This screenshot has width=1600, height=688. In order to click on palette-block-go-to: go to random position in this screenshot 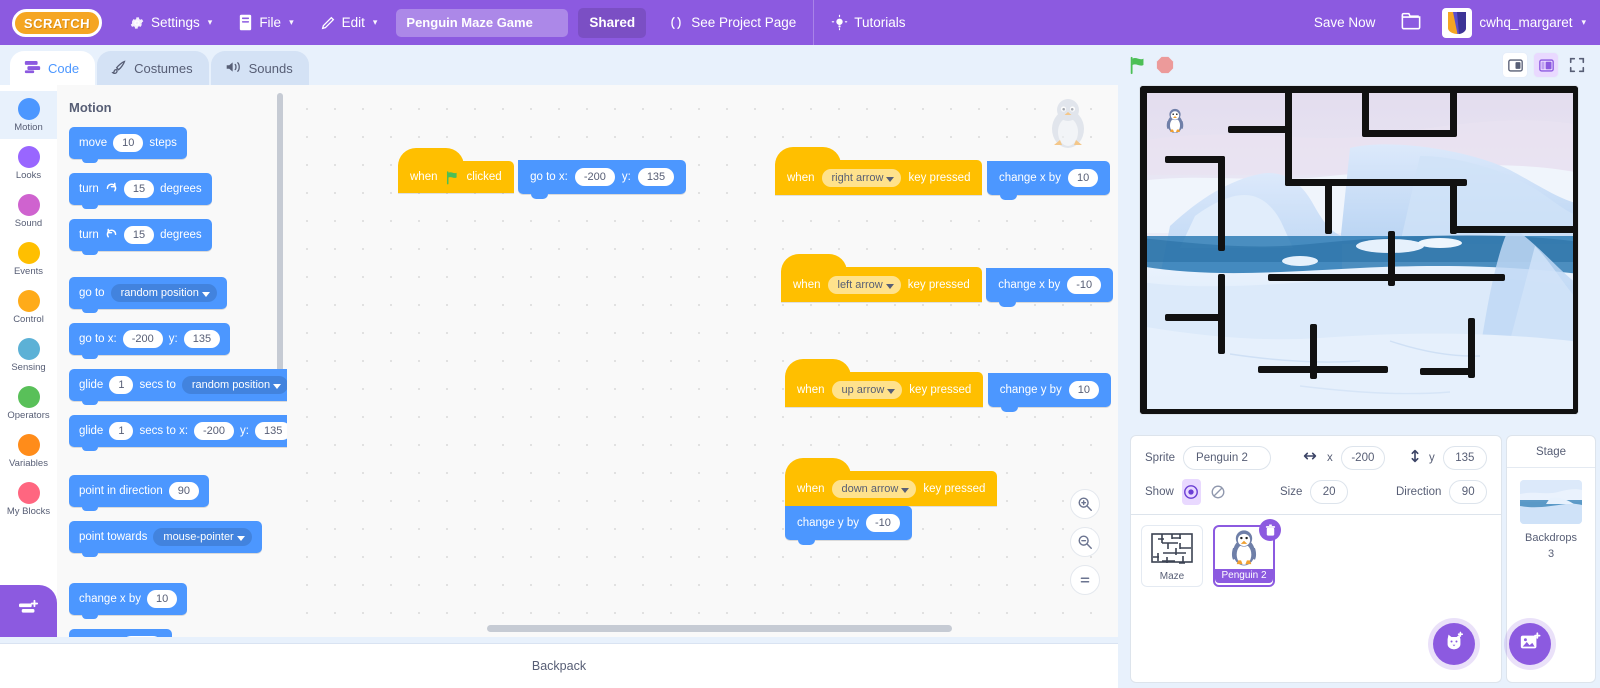, I will do `click(178, 295)`.